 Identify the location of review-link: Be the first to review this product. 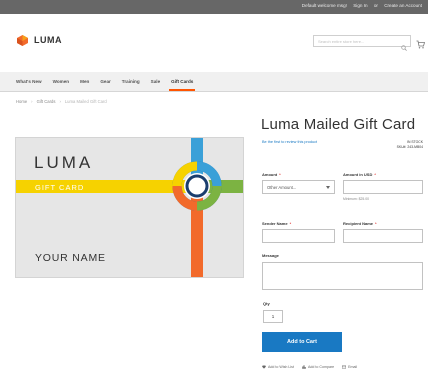
(289, 142).